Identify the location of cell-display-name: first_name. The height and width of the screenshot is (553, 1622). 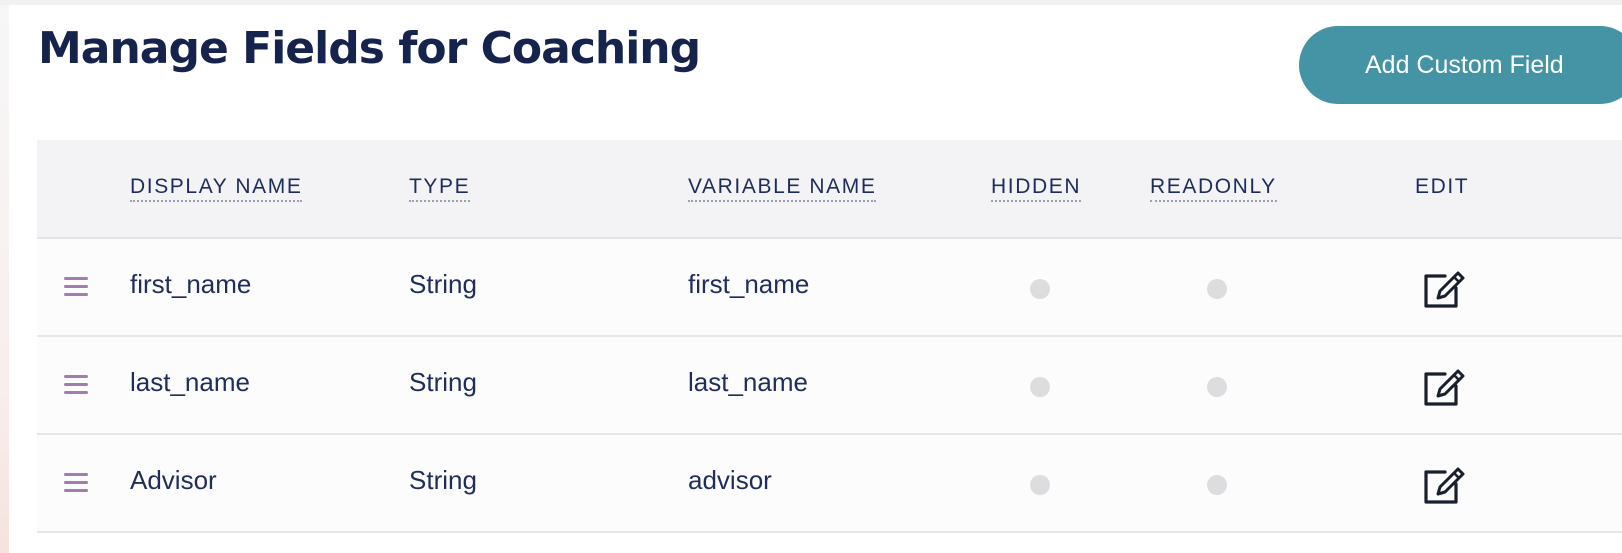
(191, 284).